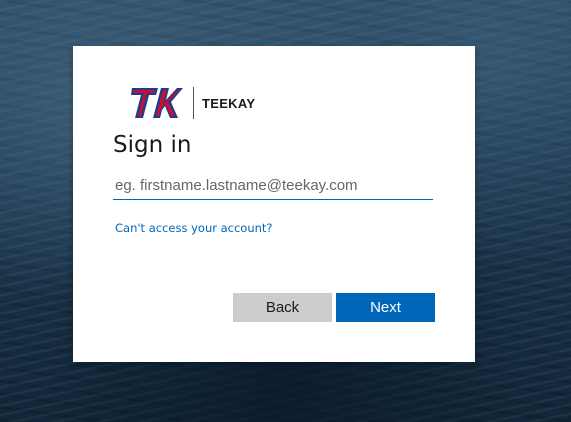  Describe the element at coordinates (152, 145) in the screenshot. I see `page-title: Sign in` at that location.